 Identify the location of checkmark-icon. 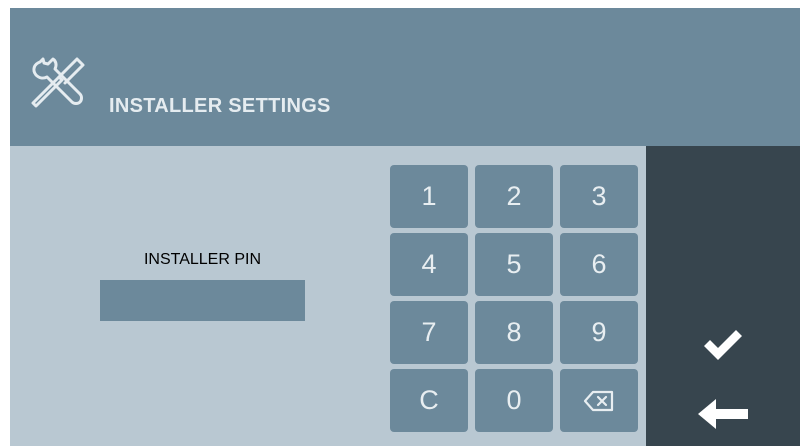
(723, 347).